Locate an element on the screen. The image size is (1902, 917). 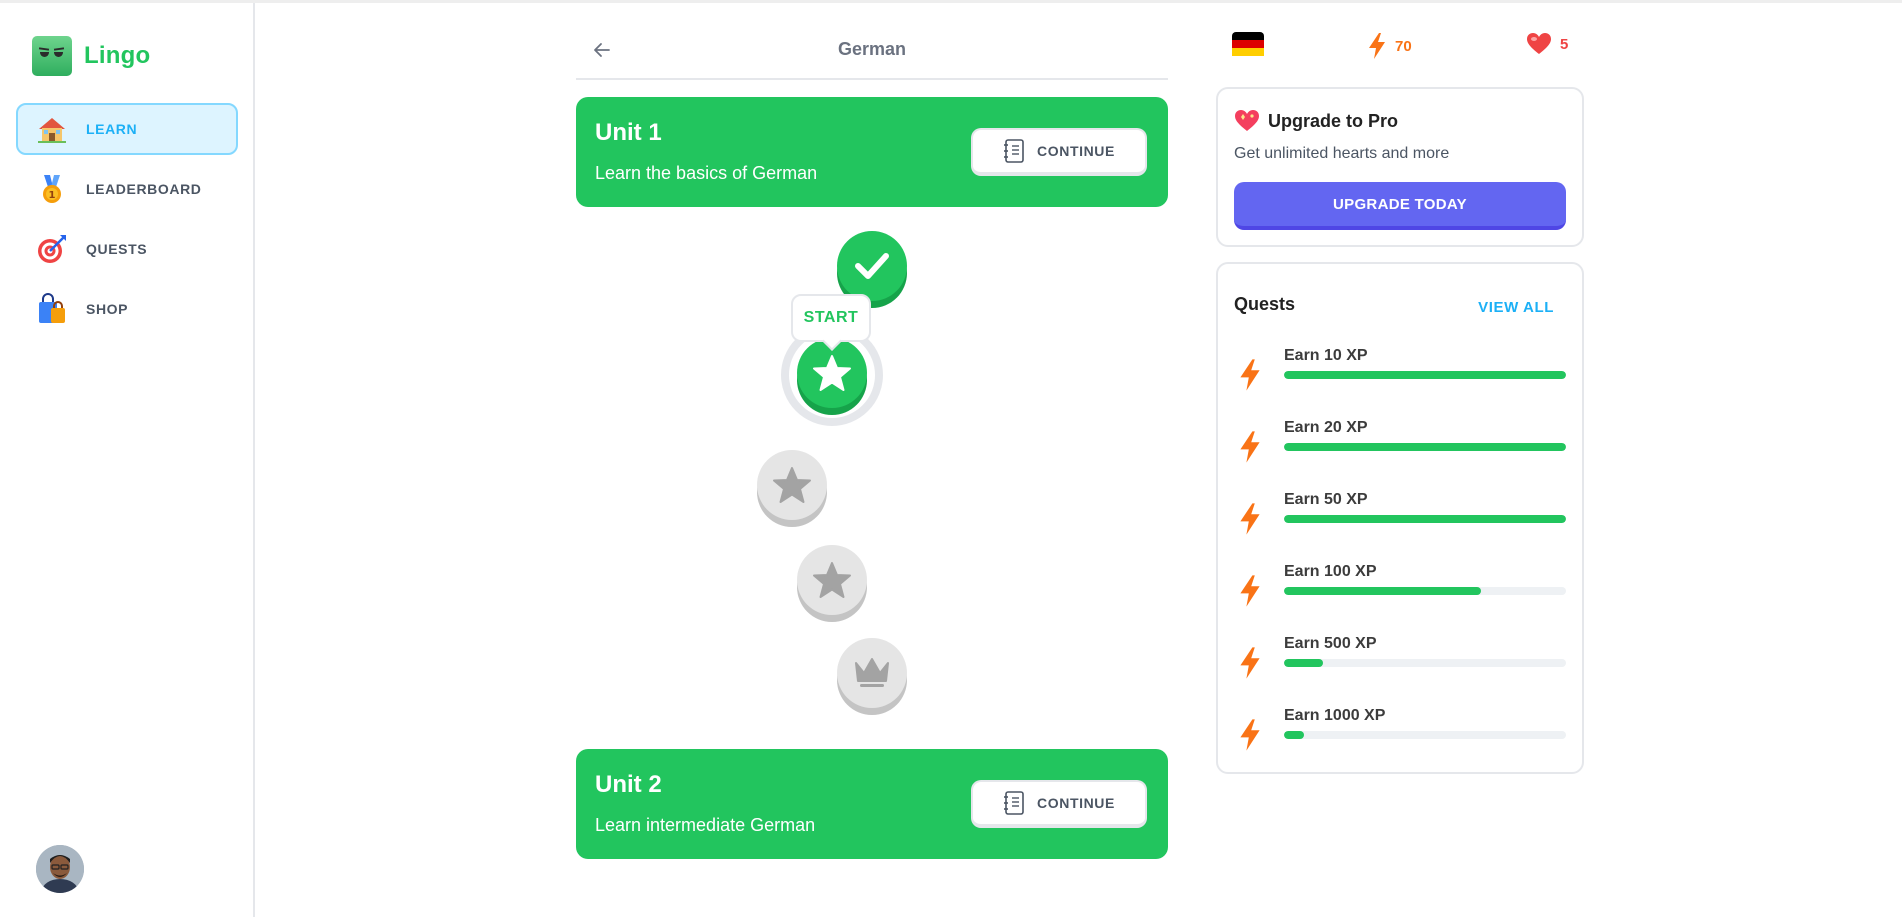
lesson-locked-final is located at coordinates (872, 673).